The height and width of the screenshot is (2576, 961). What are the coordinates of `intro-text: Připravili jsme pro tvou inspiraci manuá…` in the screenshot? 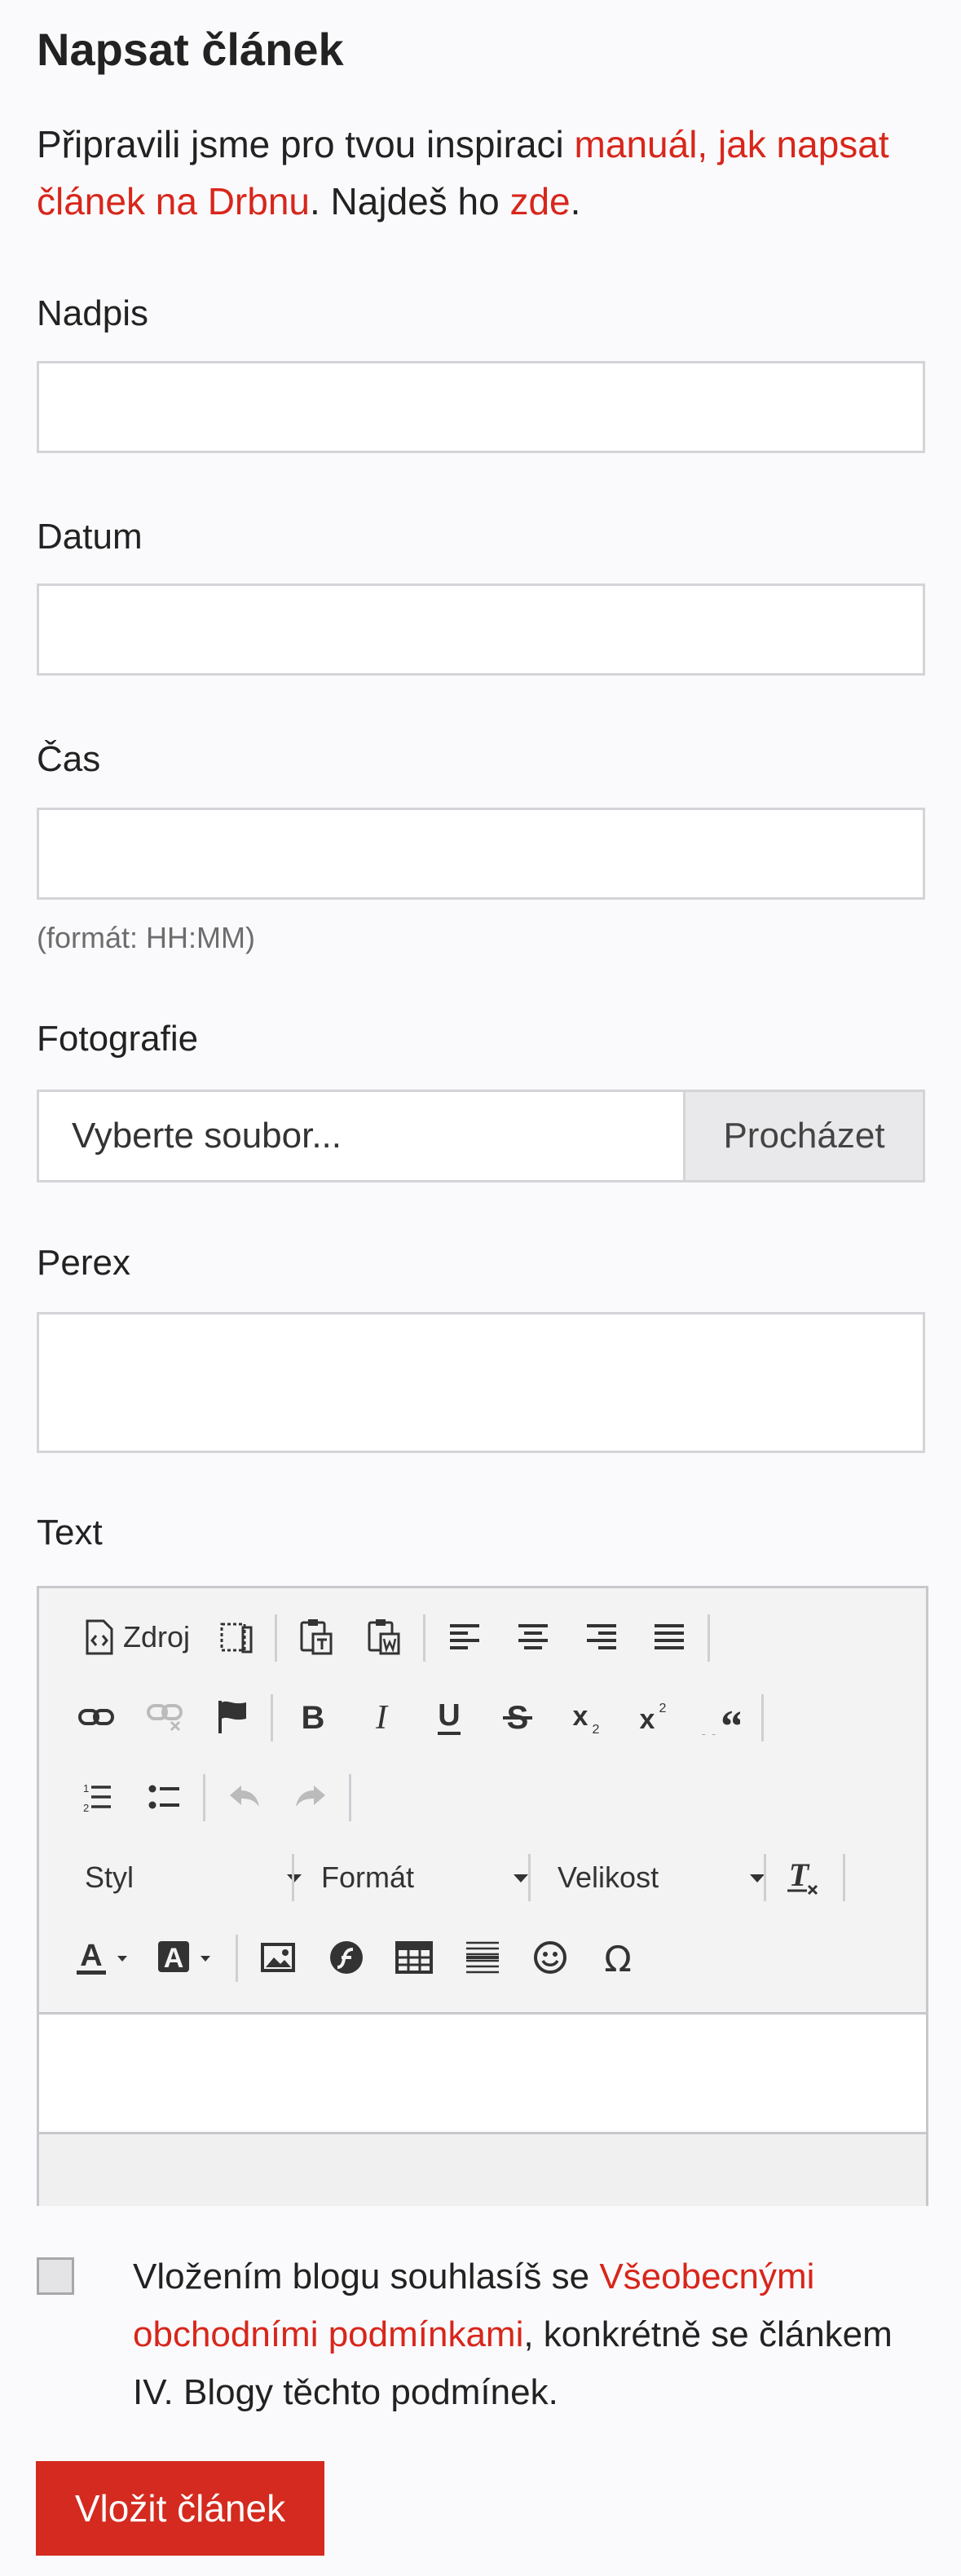 It's located at (481, 173).